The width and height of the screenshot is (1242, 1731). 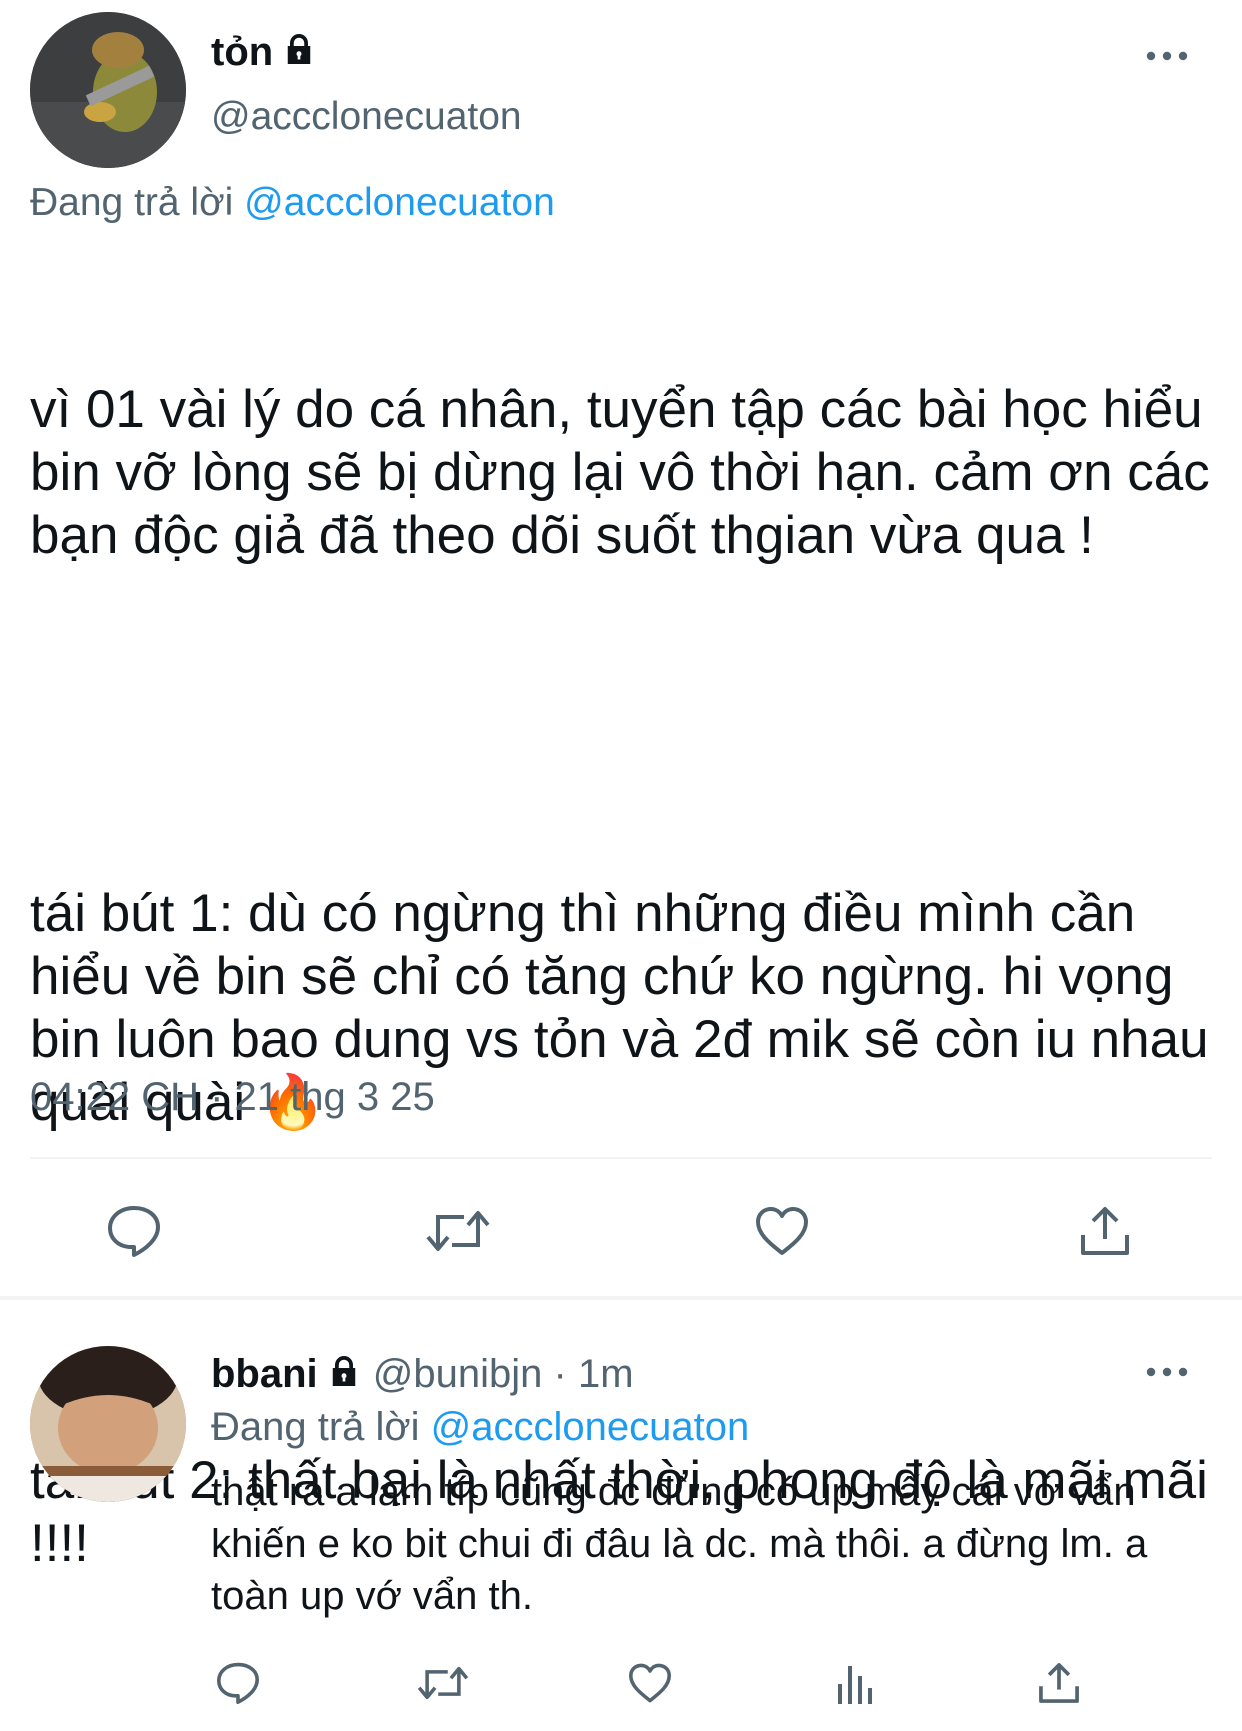 What do you see at coordinates (264, 1374) in the screenshot?
I see `display-name: bbani` at bounding box center [264, 1374].